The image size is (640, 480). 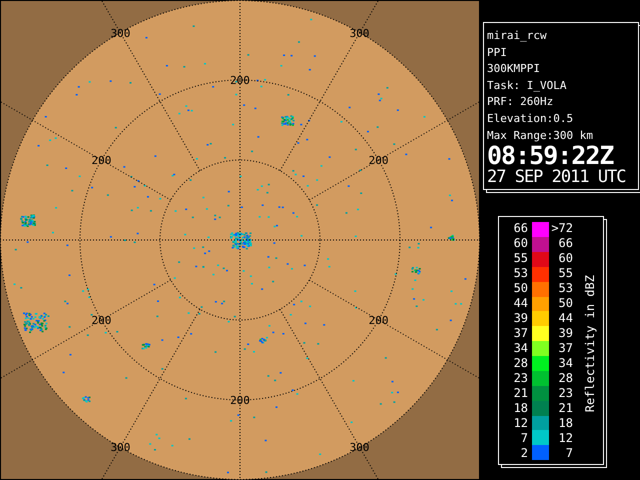 What do you see at coordinates (514, 69) in the screenshot?
I see `info-text: 300KMPPI` at bounding box center [514, 69].